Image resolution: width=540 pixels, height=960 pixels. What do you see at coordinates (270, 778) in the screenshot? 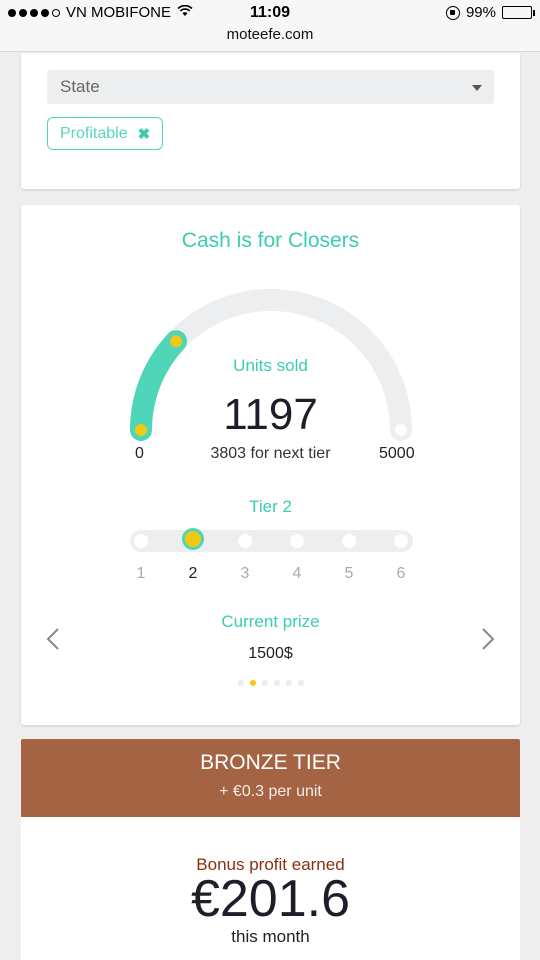
I see `tier-banner: BRONZE TIER + €0.3 per unit` at bounding box center [270, 778].